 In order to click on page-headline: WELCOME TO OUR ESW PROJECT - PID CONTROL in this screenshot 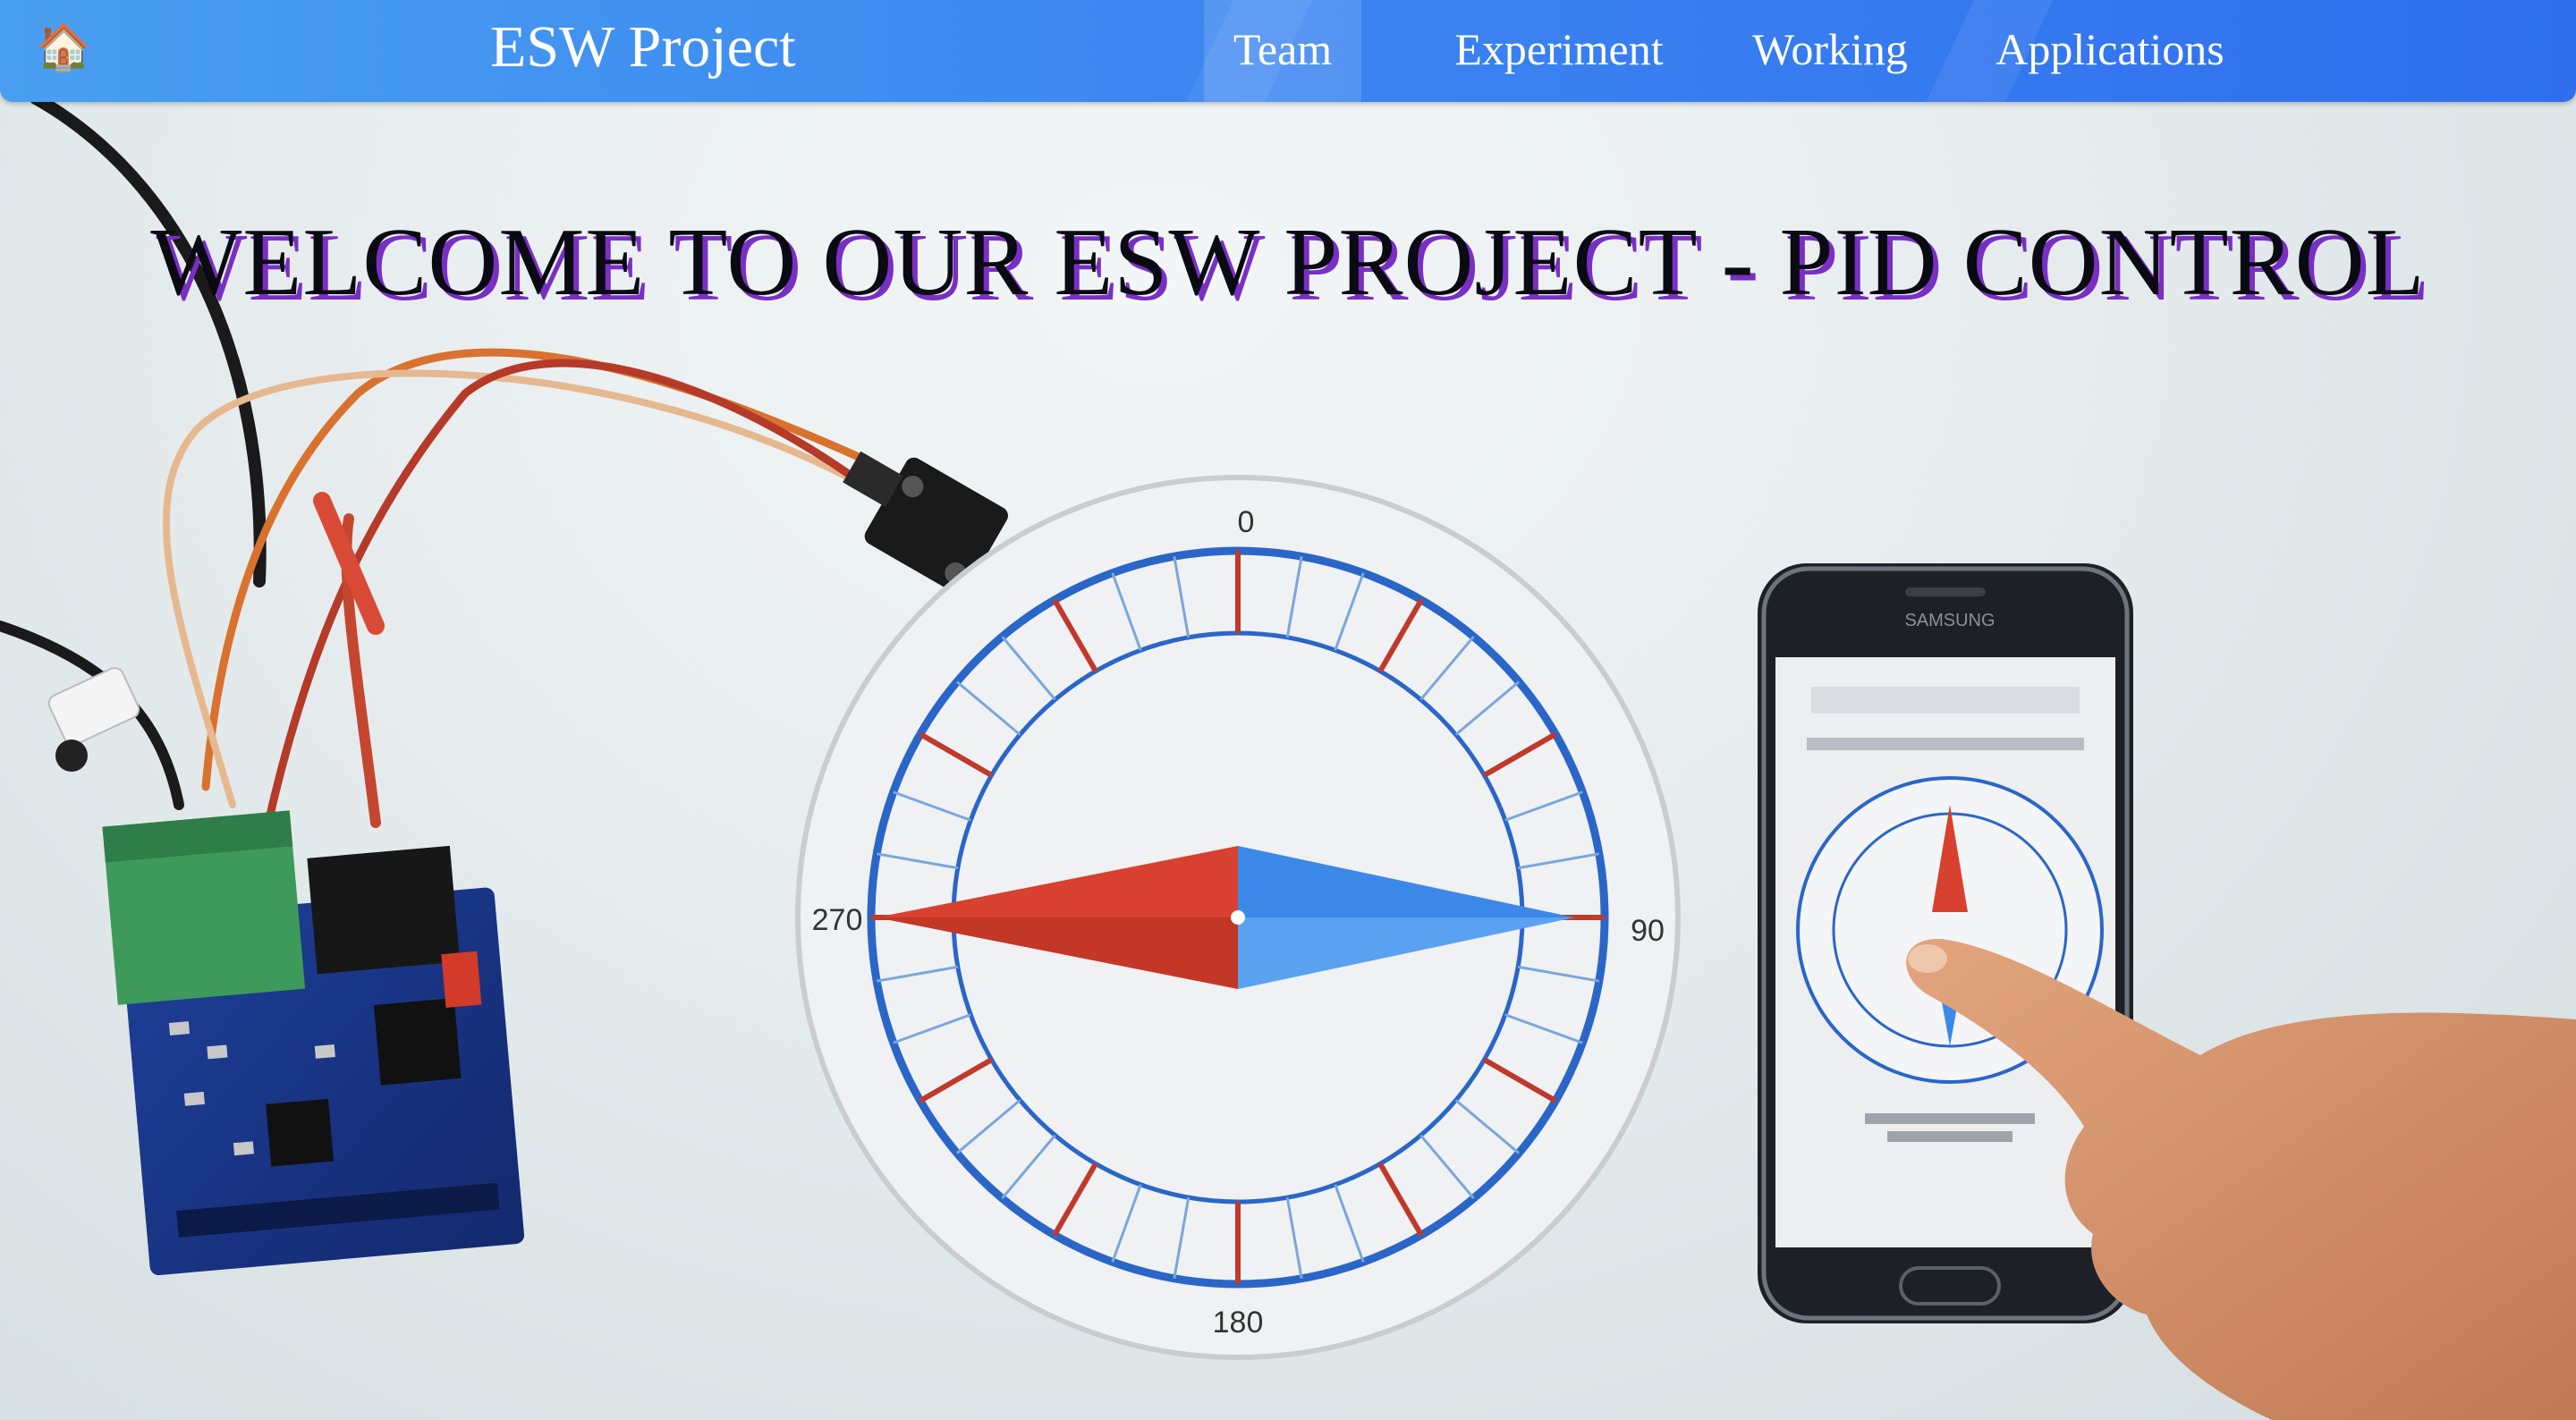, I will do `click(1288, 262)`.